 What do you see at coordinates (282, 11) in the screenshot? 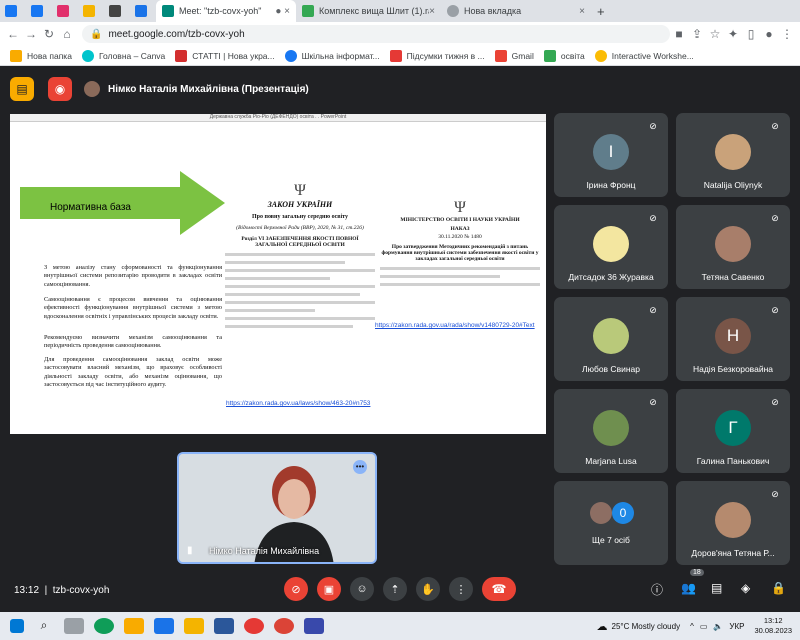
I see `close-icon: ● ×` at bounding box center [282, 11].